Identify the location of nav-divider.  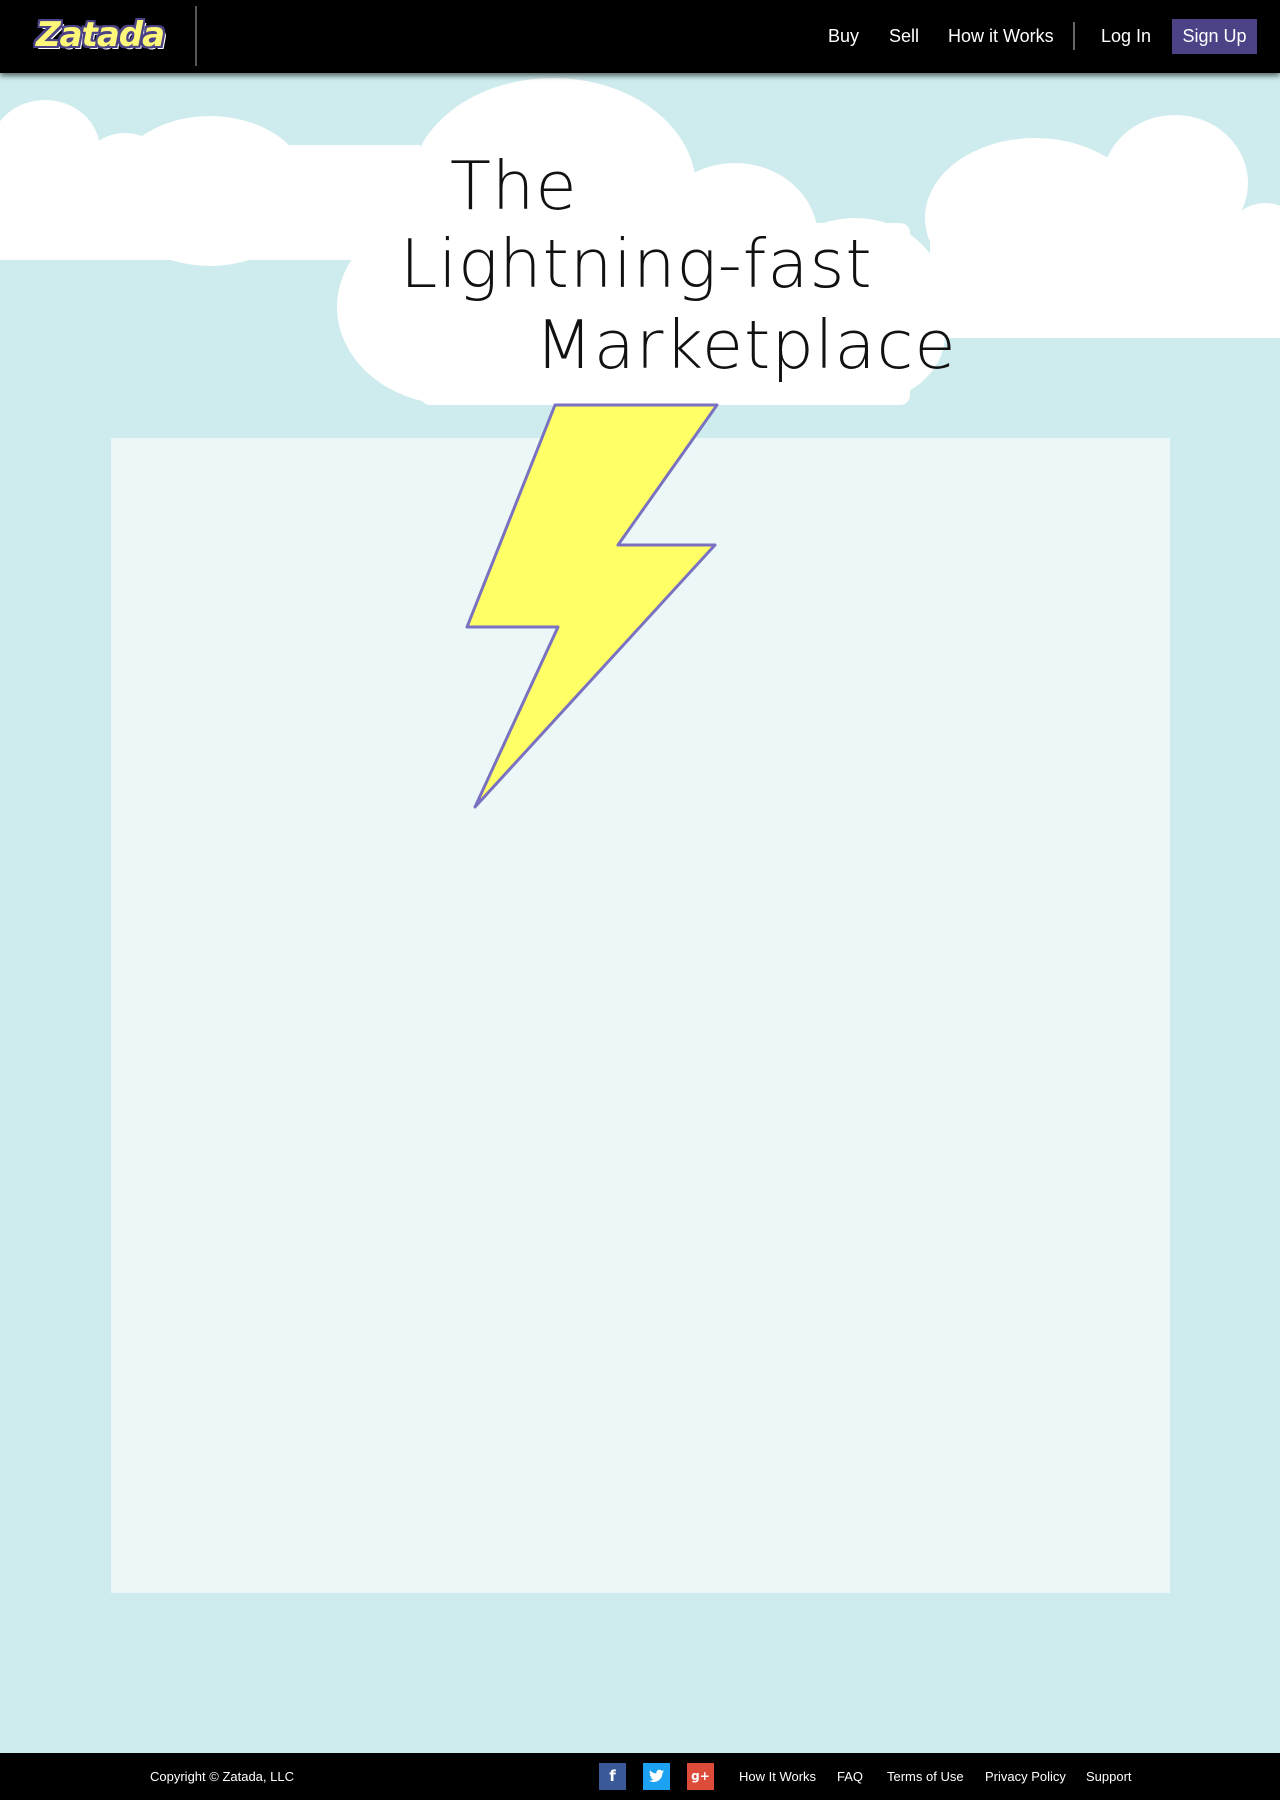
(1074, 36).